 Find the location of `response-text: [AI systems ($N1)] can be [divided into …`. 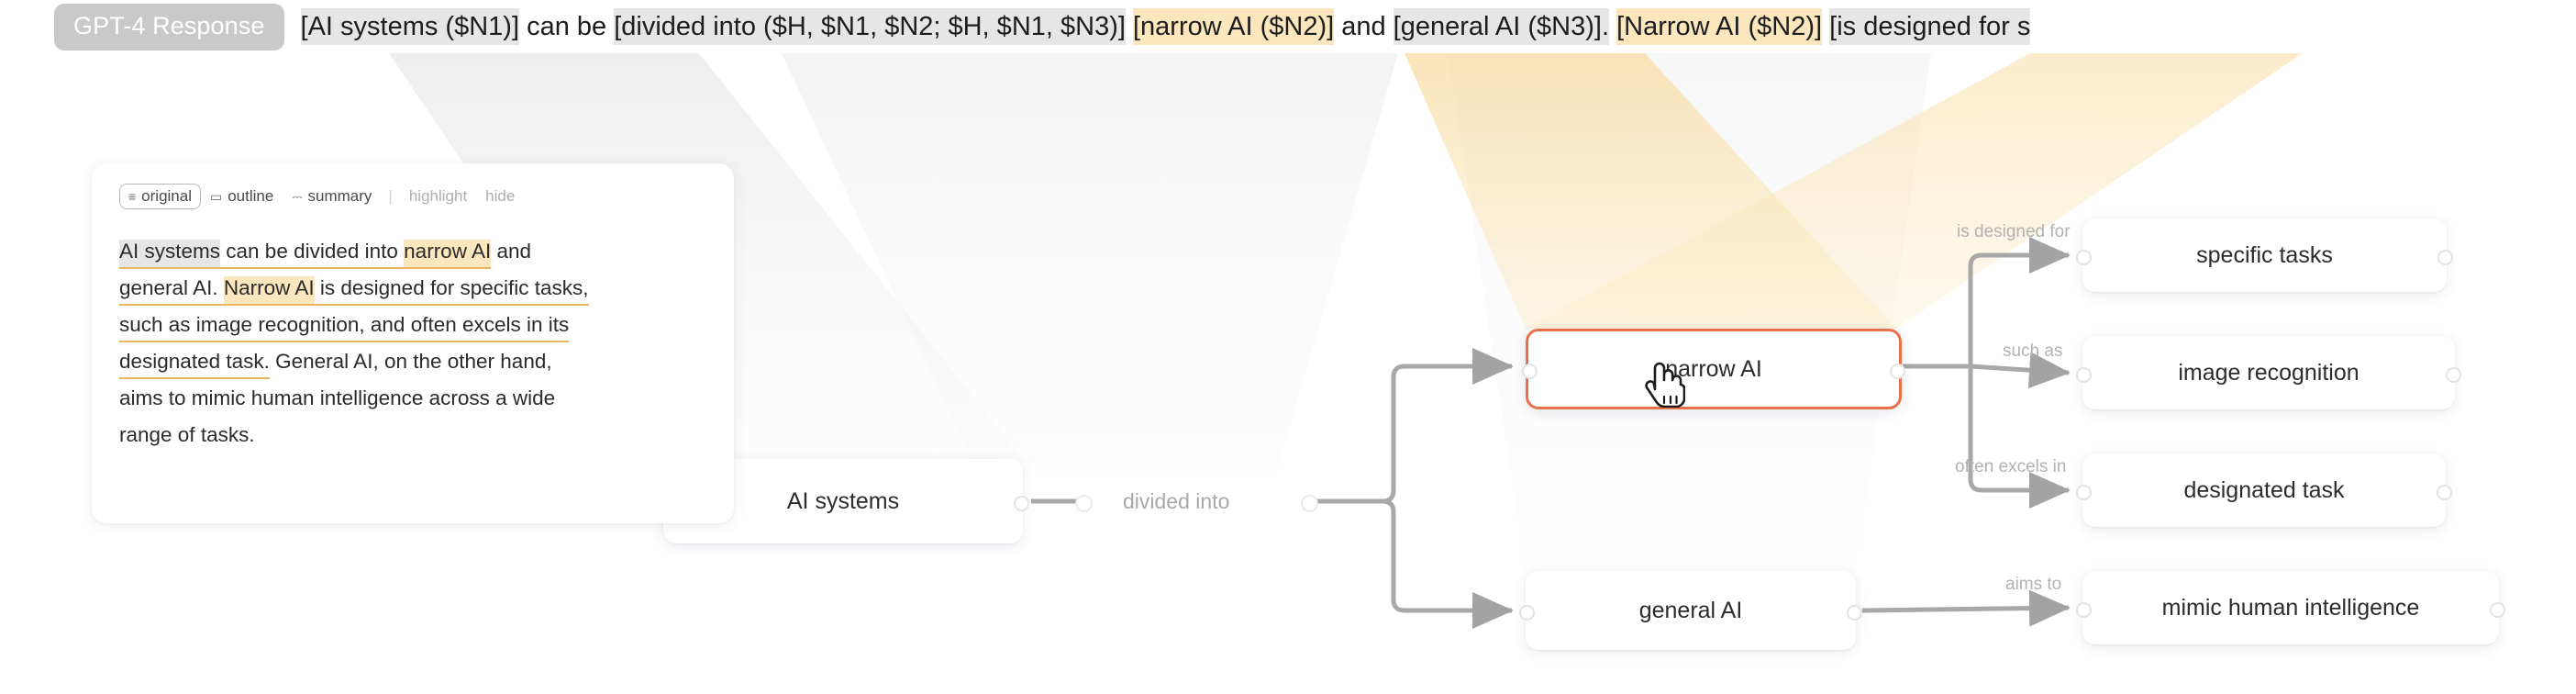

response-text: [AI systems ($N1)] can be [divided into … is located at coordinates (1165, 26).